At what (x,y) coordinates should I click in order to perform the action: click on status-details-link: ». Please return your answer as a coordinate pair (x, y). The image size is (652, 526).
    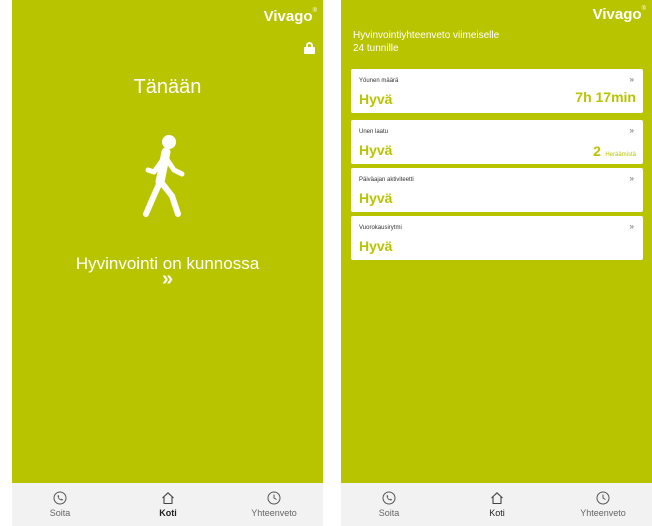
    Looking at the image, I should click on (167, 279).